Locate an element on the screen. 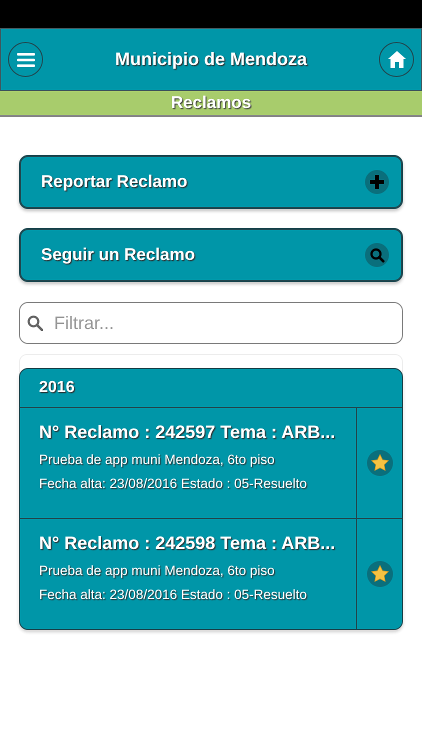  app-title: Municipio de Mendoza is located at coordinates (211, 59).